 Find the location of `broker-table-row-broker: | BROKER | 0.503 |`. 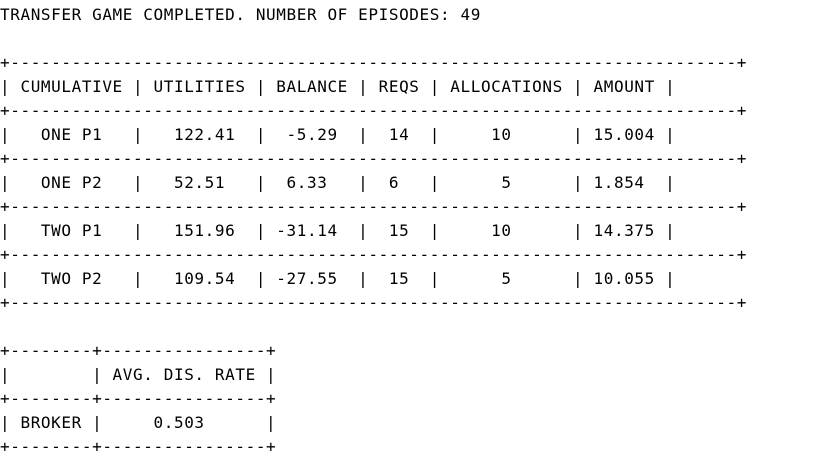

broker-table-row-broker: | BROKER | 0.503 | is located at coordinates (138, 422).